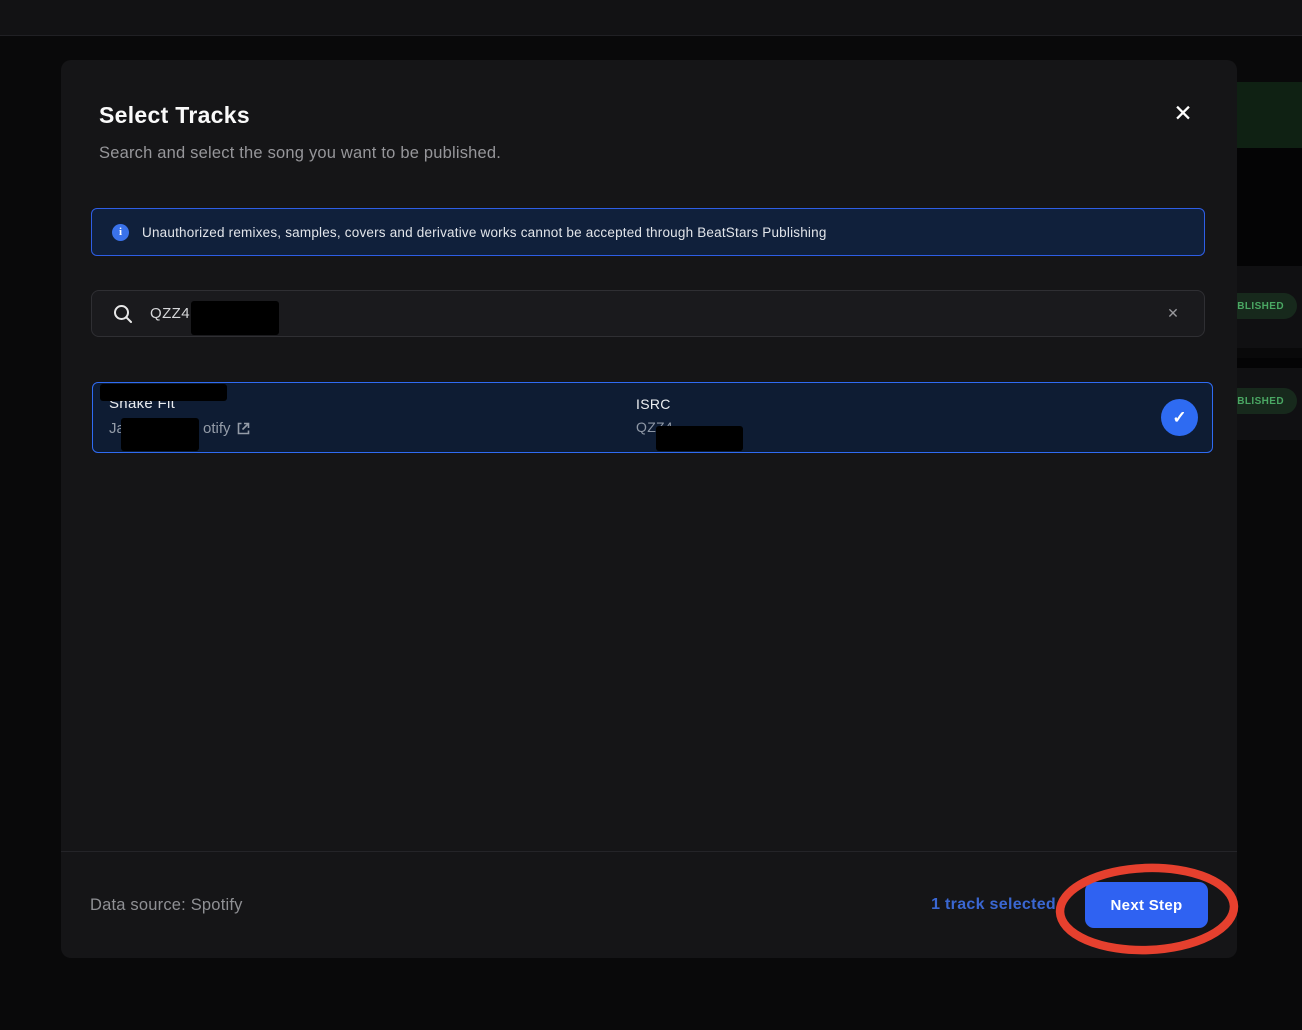  Describe the element at coordinates (123, 316) in the screenshot. I see `search-icon` at that location.